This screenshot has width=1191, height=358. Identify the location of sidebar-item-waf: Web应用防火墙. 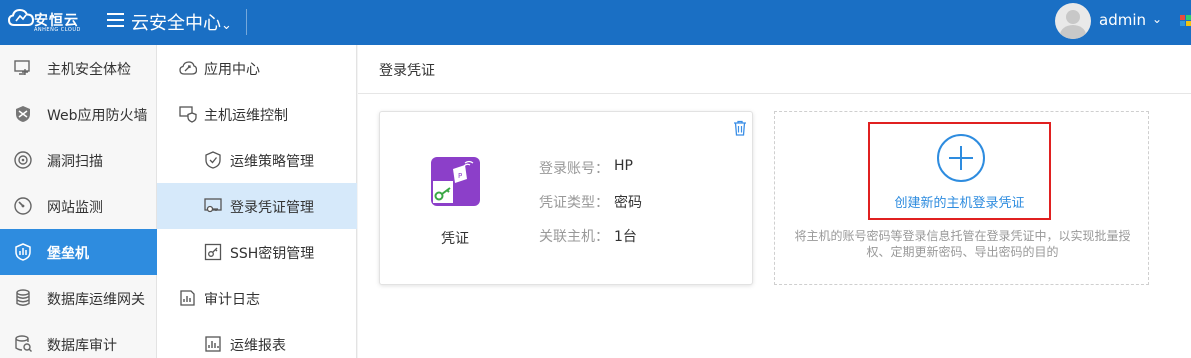
(78, 114).